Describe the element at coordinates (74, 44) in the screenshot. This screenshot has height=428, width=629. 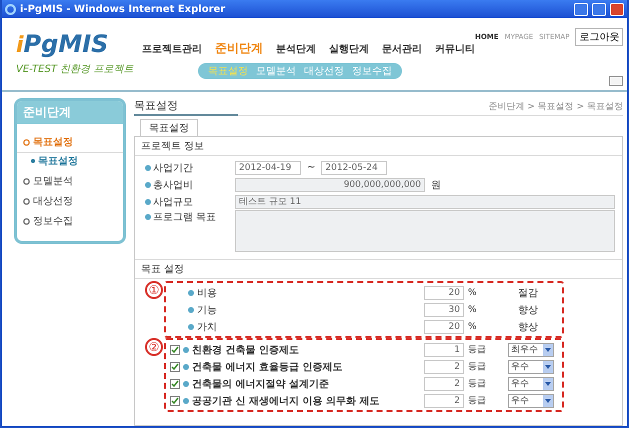
I see `logo: iPgMIS` at that location.